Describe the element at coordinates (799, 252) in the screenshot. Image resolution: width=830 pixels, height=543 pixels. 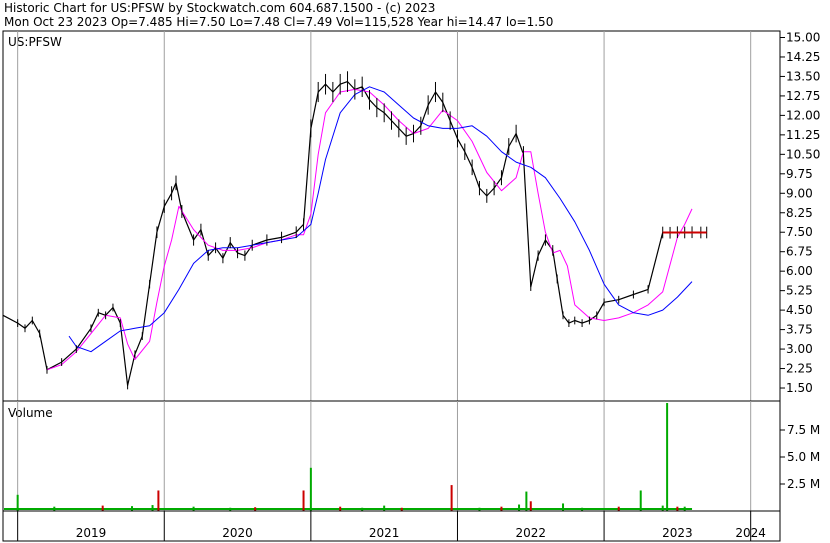
I see `price-y-tick-label: 6.75` at that location.